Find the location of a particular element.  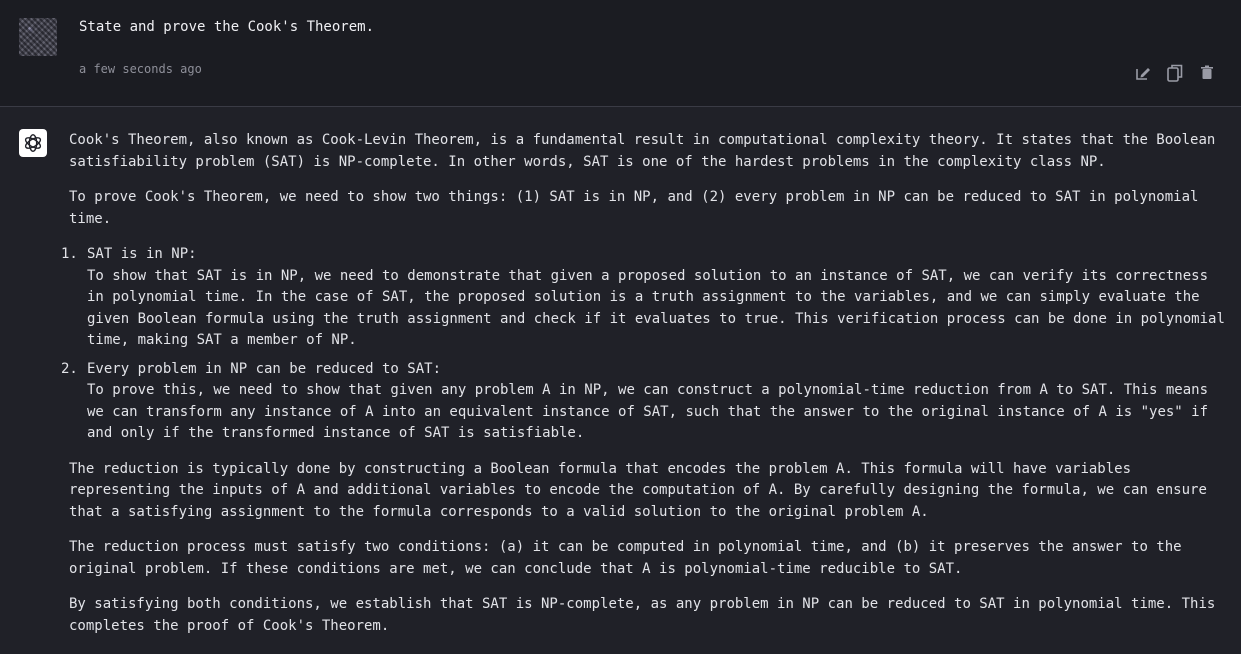

copy-icon is located at coordinates (1175, 73).